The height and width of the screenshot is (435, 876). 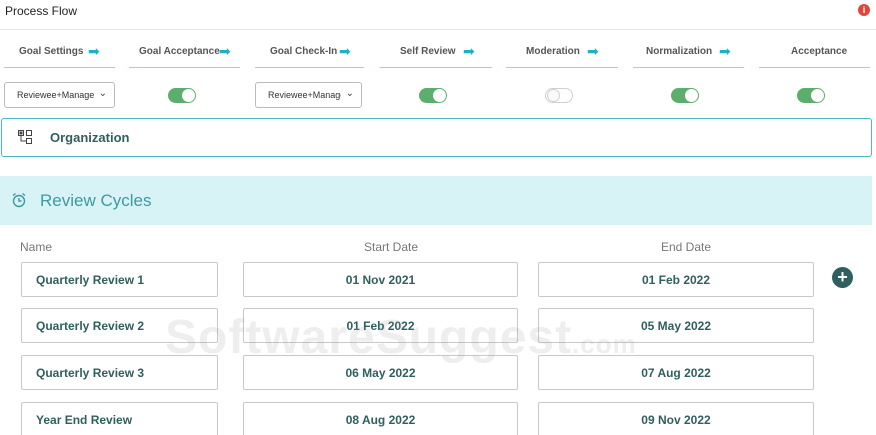 I want to click on step-acceptance: Acceptance, so click(x=814, y=54).